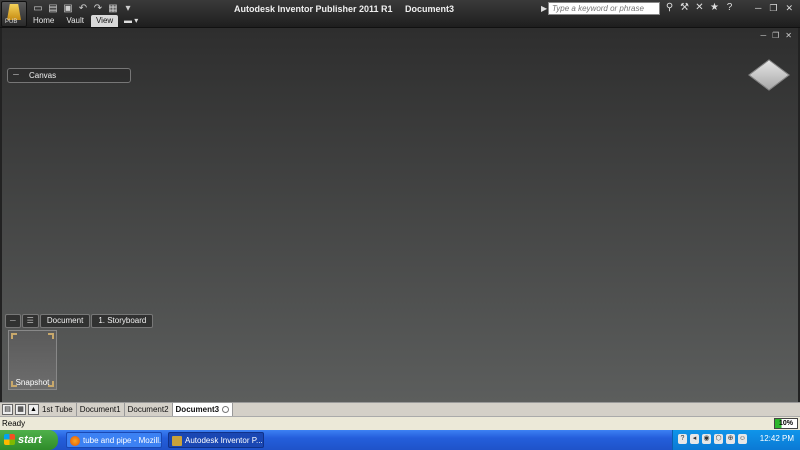 Image resolution: width=800 pixels, height=450 pixels. I want to click on inventor-logo-icon, so click(14, 12).